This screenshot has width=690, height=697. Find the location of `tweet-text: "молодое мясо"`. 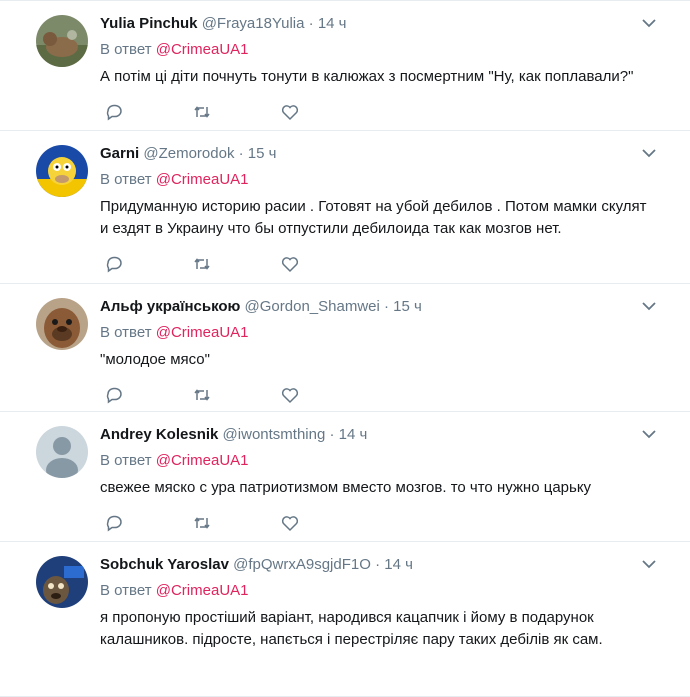

tweet-text: "молодое мясо" is located at coordinates (155, 359).